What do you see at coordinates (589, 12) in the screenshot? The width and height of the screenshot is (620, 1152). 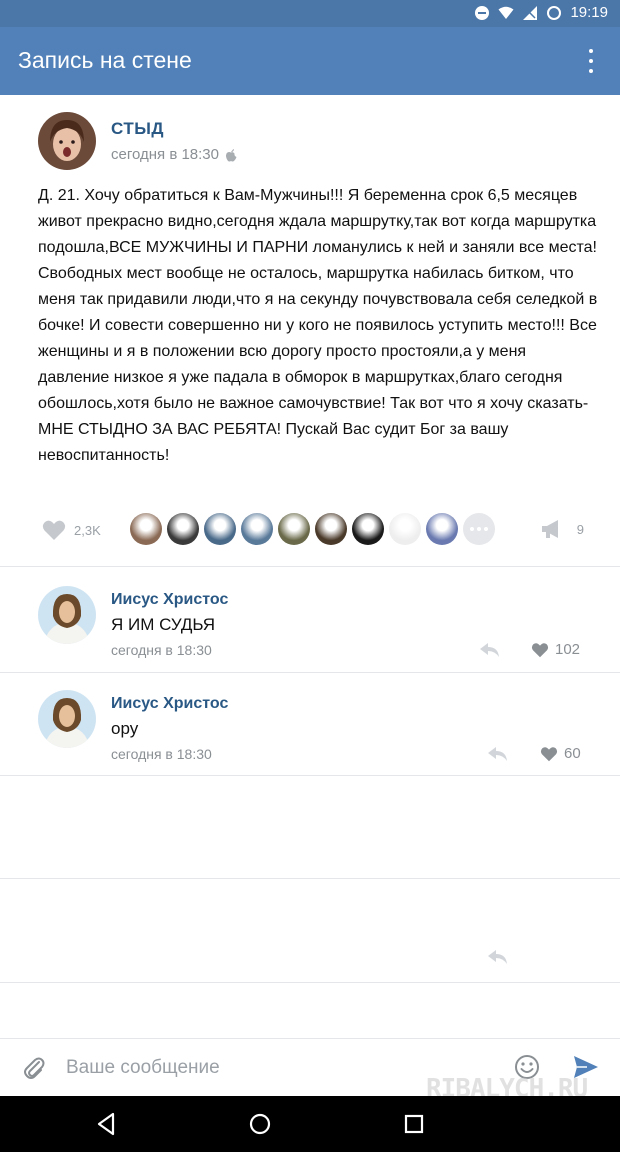 I see `status-time: 19:19` at bounding box center [589, 12].